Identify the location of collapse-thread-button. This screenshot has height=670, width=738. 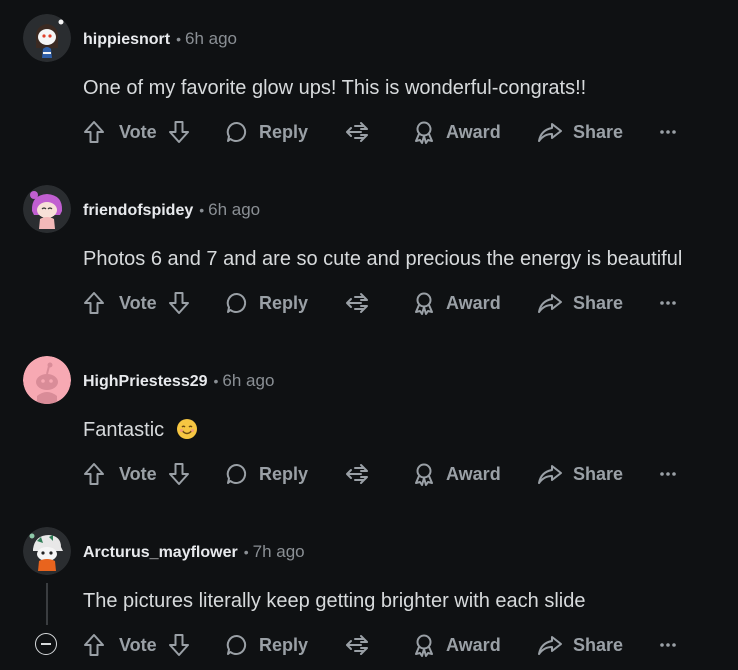
(46, 644).